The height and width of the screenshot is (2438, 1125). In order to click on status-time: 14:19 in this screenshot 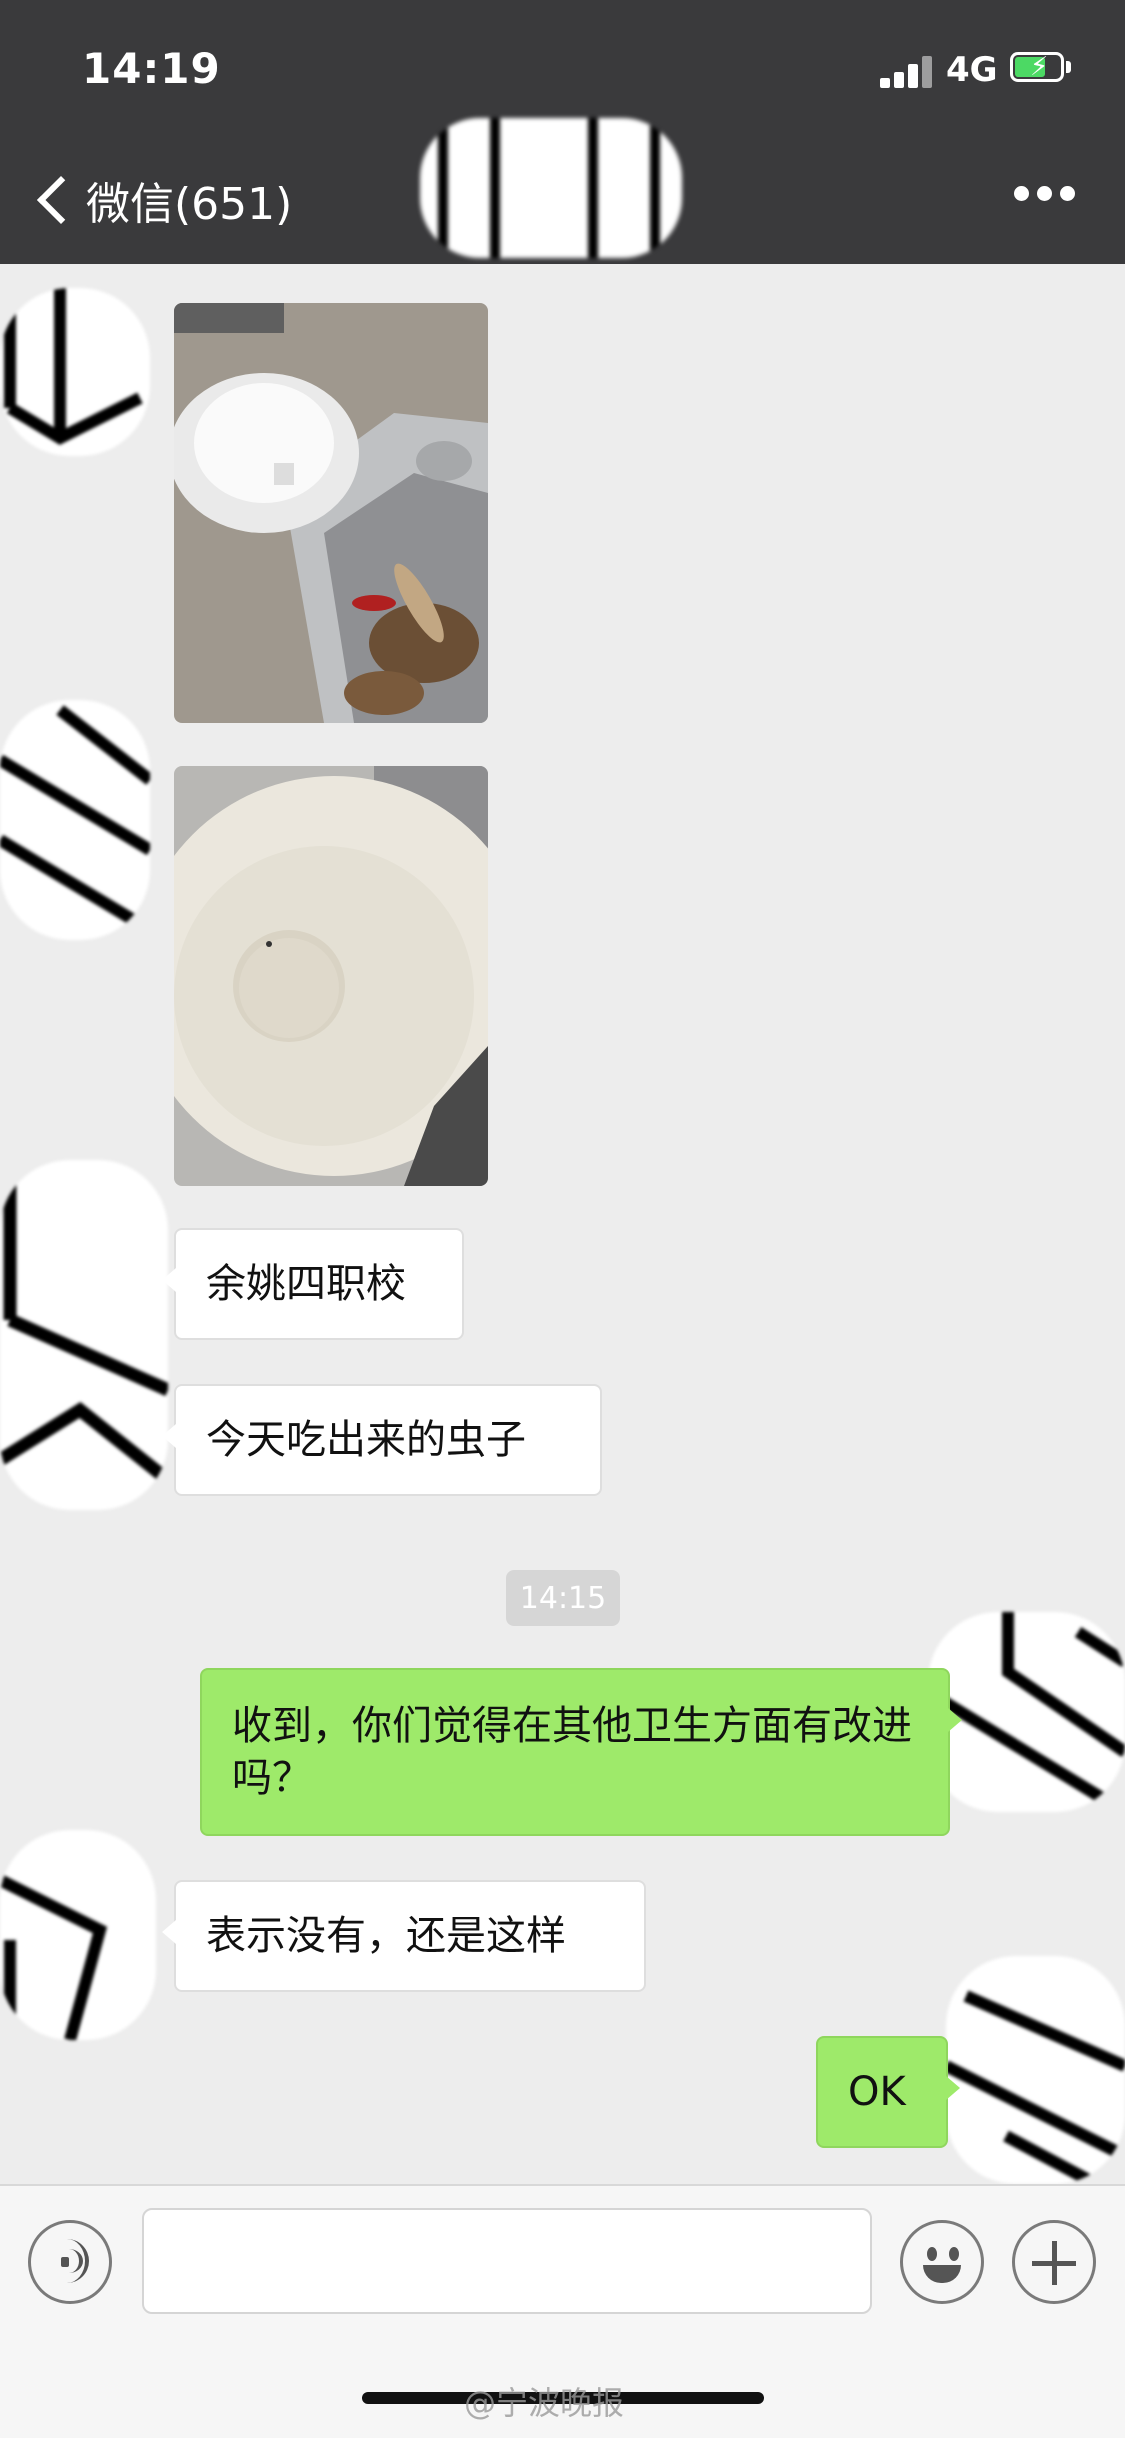, I will do `click(151, 68)`.